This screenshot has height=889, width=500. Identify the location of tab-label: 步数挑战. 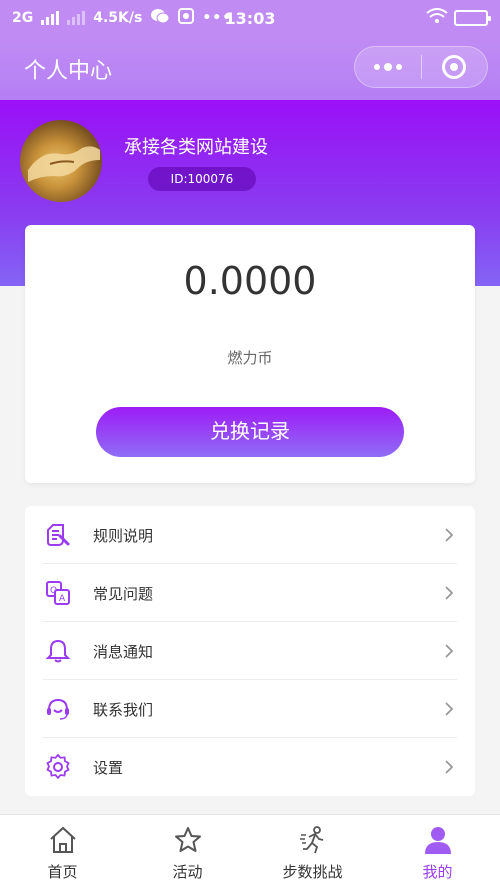
(312, 872).